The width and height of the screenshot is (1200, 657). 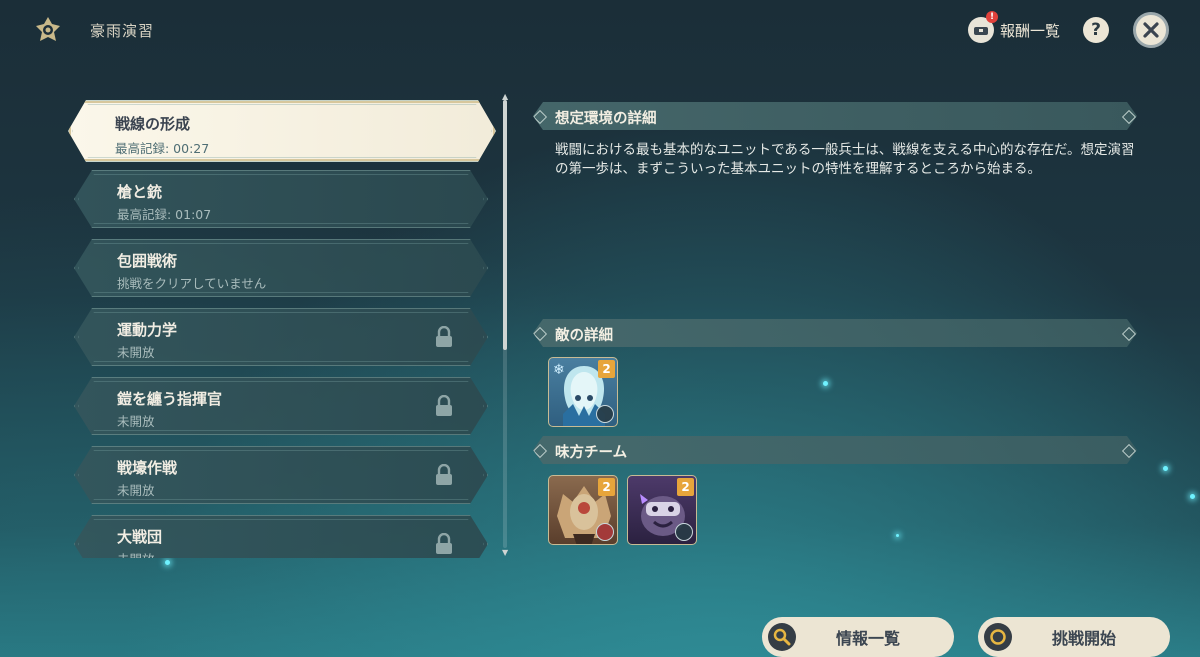 I want to click on challenge-name: 戦壕作戦, so click(x=147, y=468).